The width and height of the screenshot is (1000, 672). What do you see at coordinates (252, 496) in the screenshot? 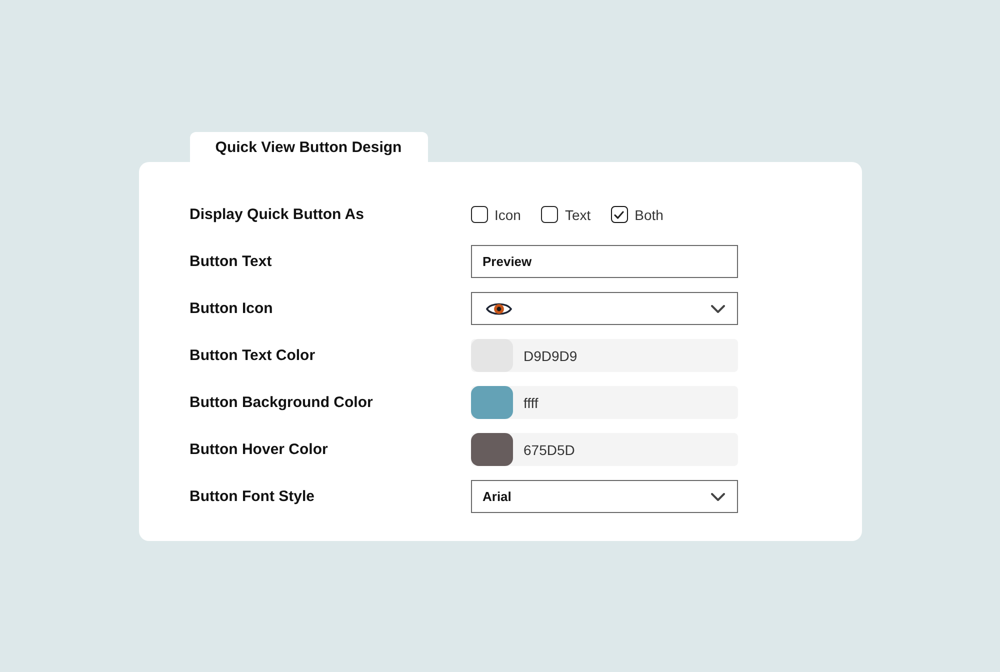
I see `setting-label: Button Font Style` at bounding box center [252, 496].